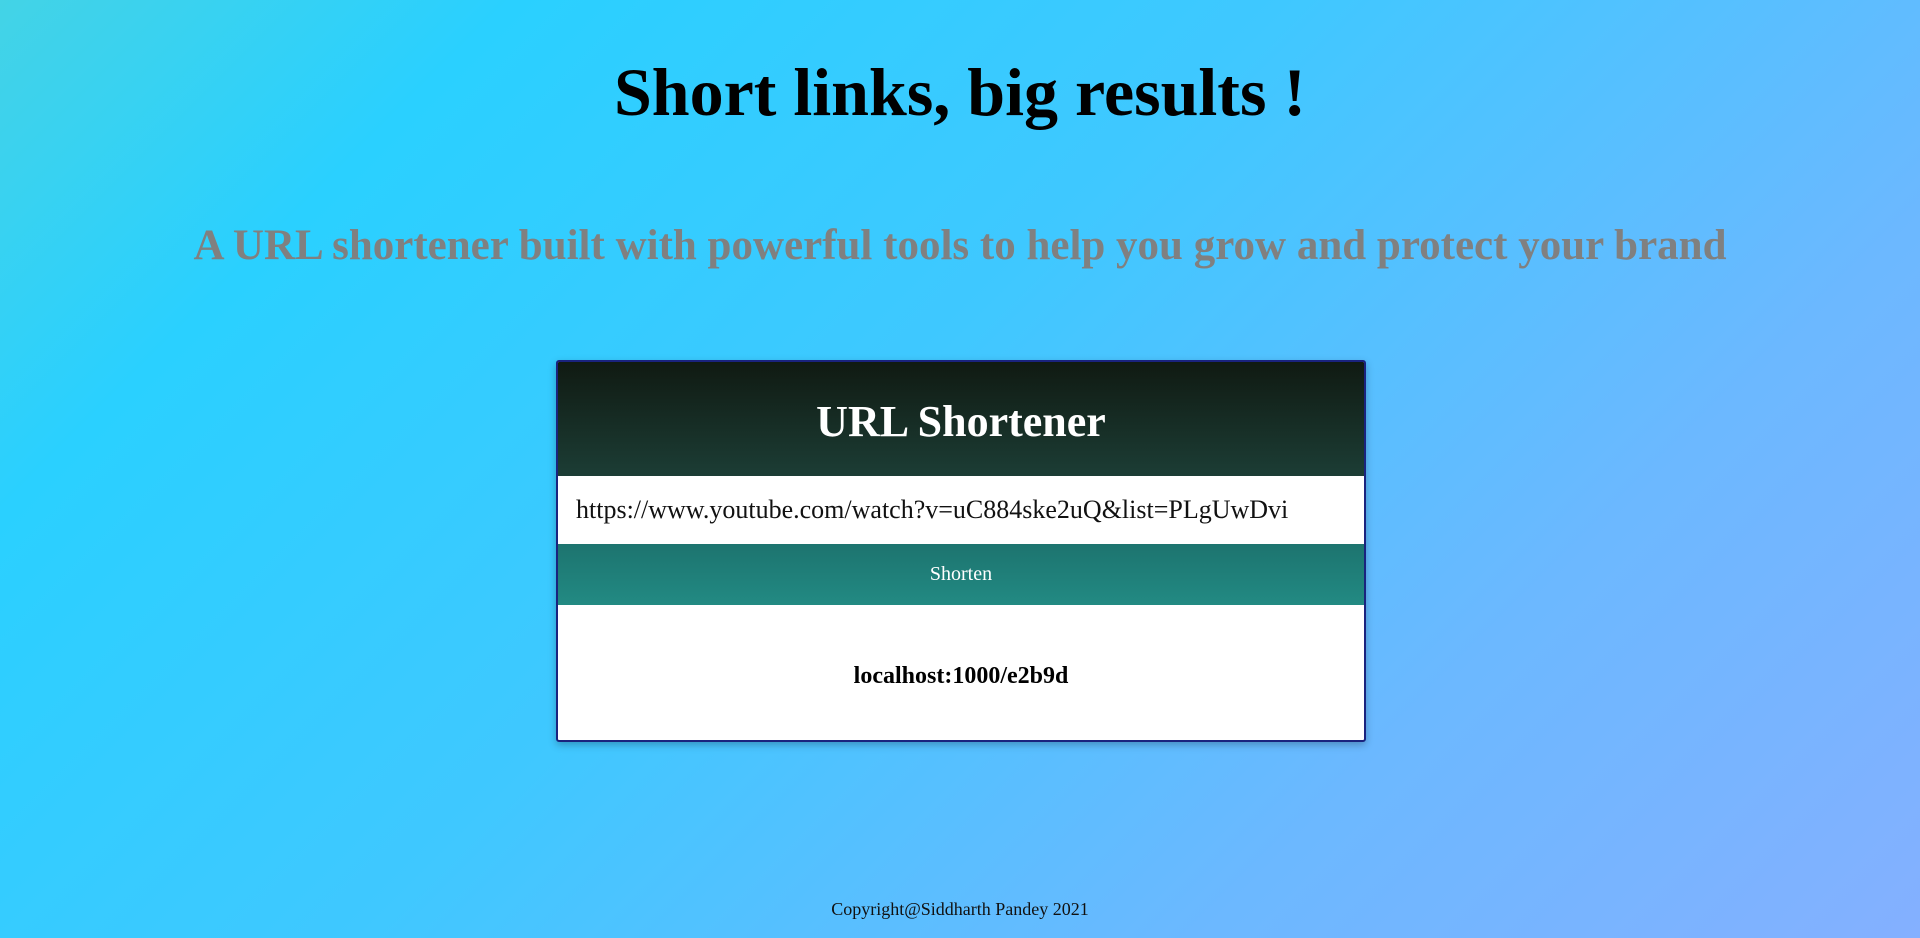 The width and height of the screenshot is (1920, 938). I want to click on footer-copyright: Copyright@Siddharth Pandey 2021, so click(960, 909).